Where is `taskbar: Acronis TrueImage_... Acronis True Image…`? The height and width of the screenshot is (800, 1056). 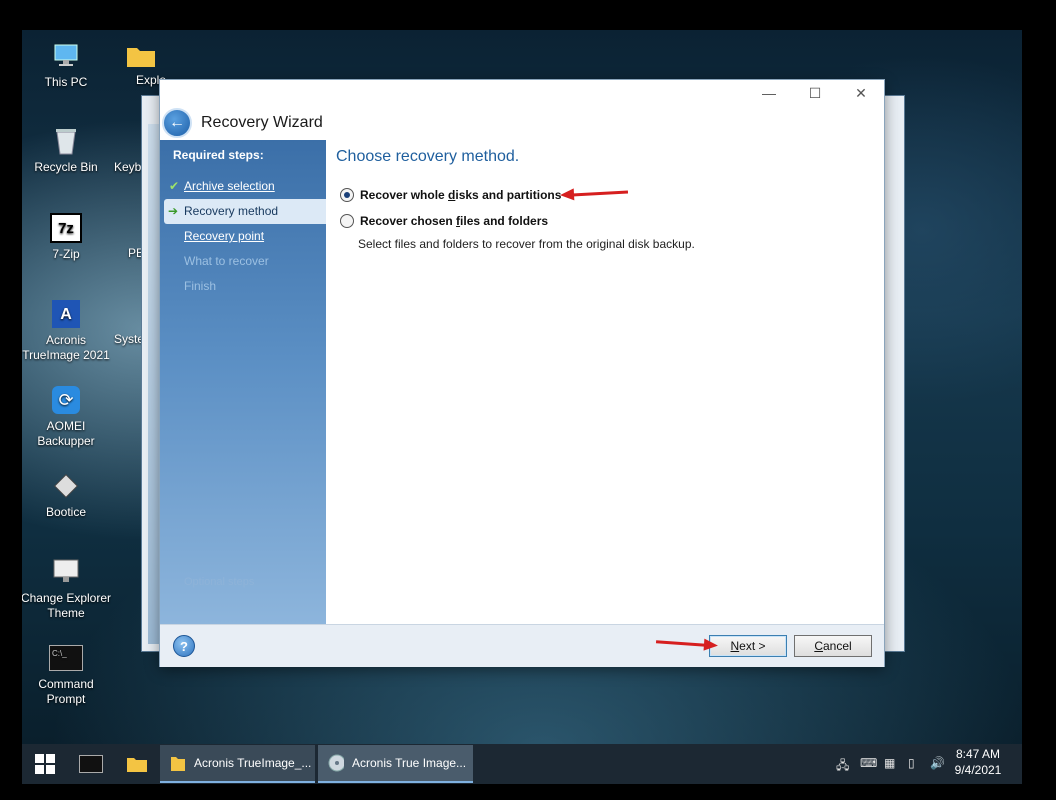 taskbar: Acronis TrueImage_... Acronis True Image… is located at coordinates (522, 764).